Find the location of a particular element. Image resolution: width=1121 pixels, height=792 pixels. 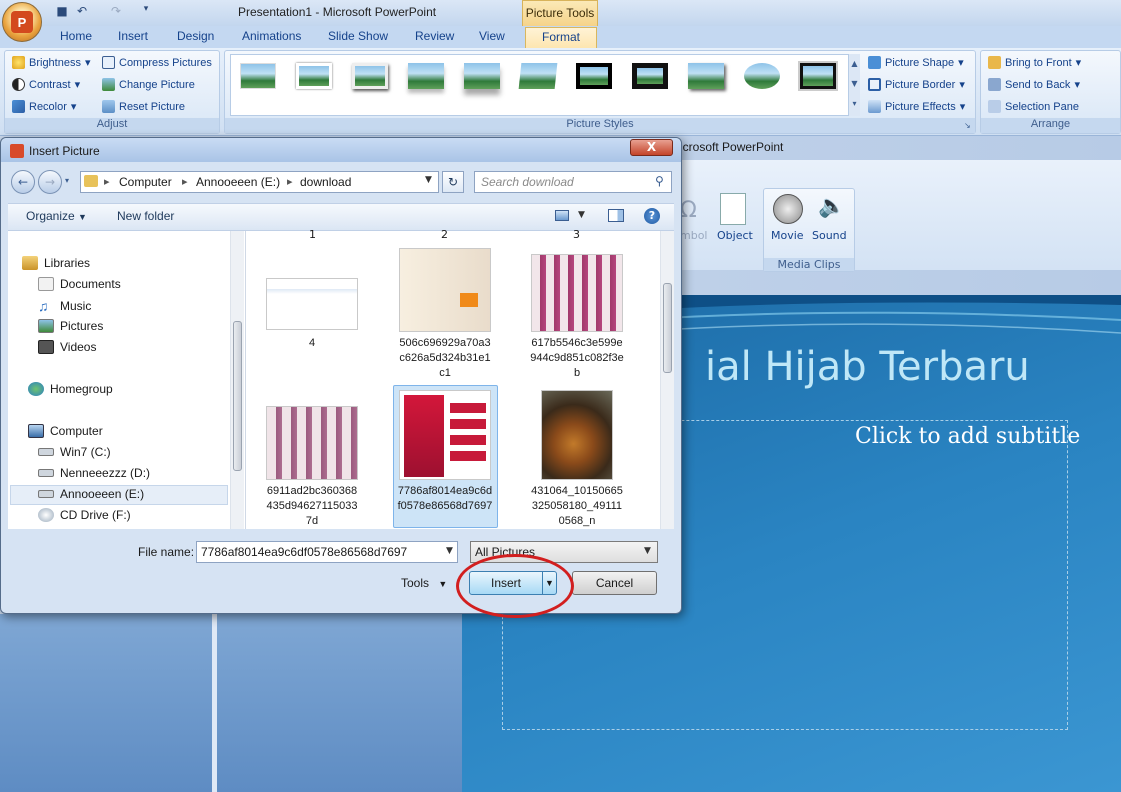

organize-button: Organize ▼ is located at coordinates (56, 216).